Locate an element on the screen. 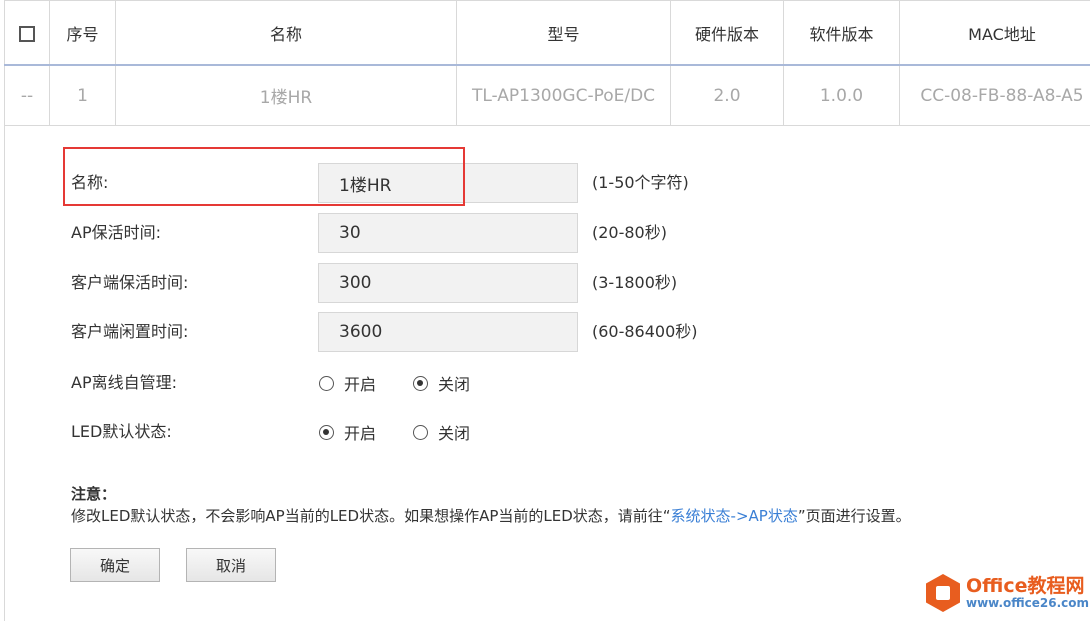 Image resolution: width=1090 pixels, height=621 pixels. client-idle-row: 客户端闲置时间: (60-86400秒) is located at coordinates (505, 332).